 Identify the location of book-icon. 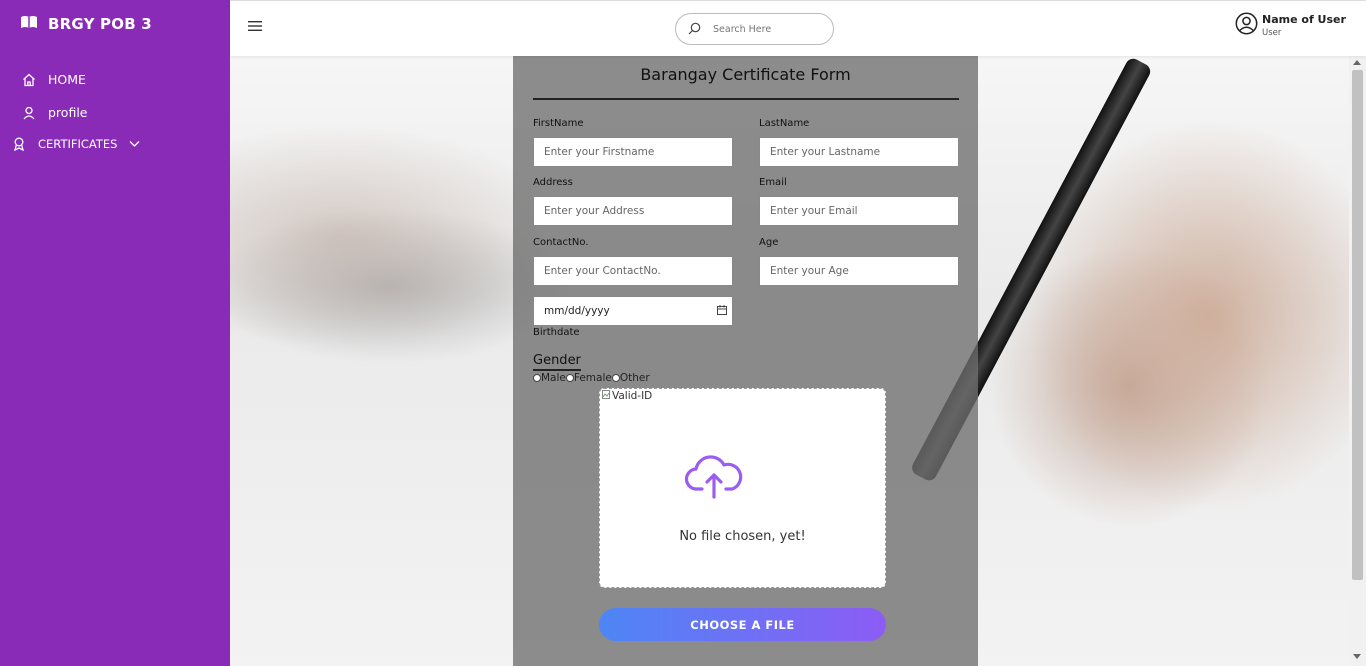
(29, 23).